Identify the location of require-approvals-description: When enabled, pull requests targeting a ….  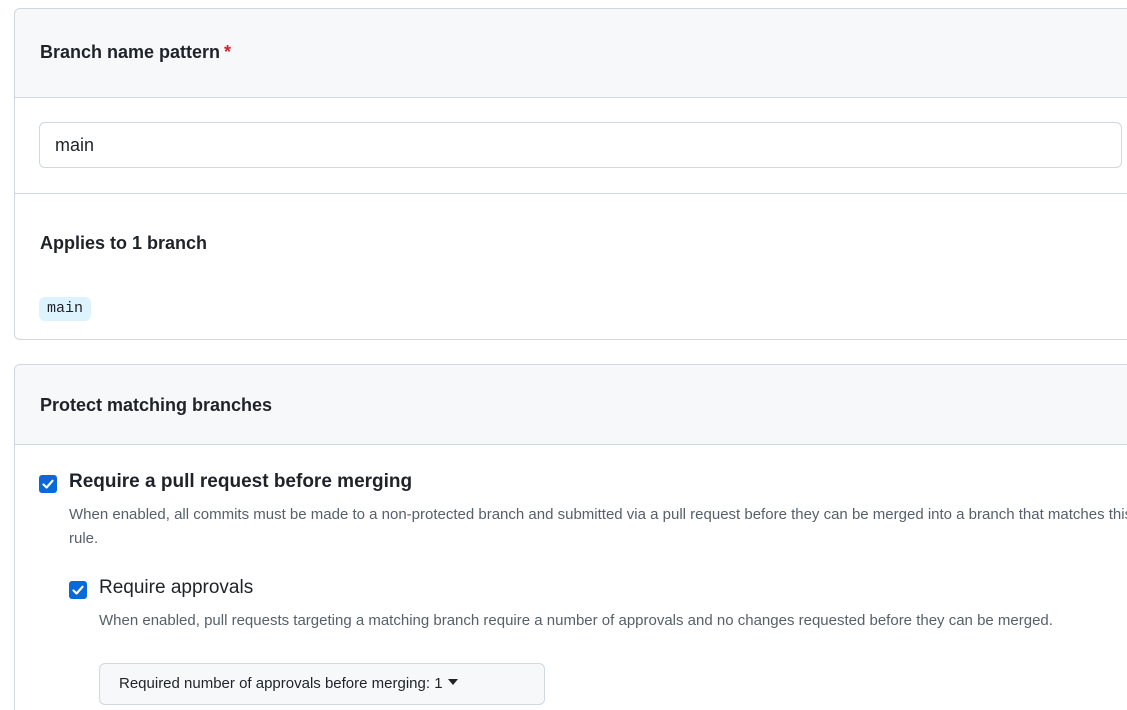
(576, 620).